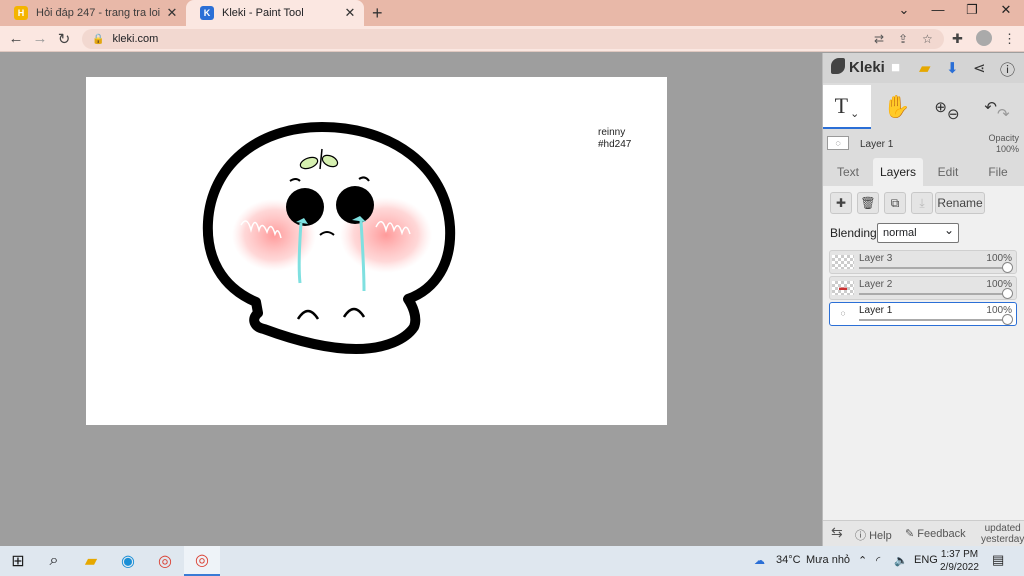 This screenshot has height=576, width=1024. What do you see at coordinates (998, 172) in the screenshot?
I see `tab-file: File` at bounding box center [998, 172].